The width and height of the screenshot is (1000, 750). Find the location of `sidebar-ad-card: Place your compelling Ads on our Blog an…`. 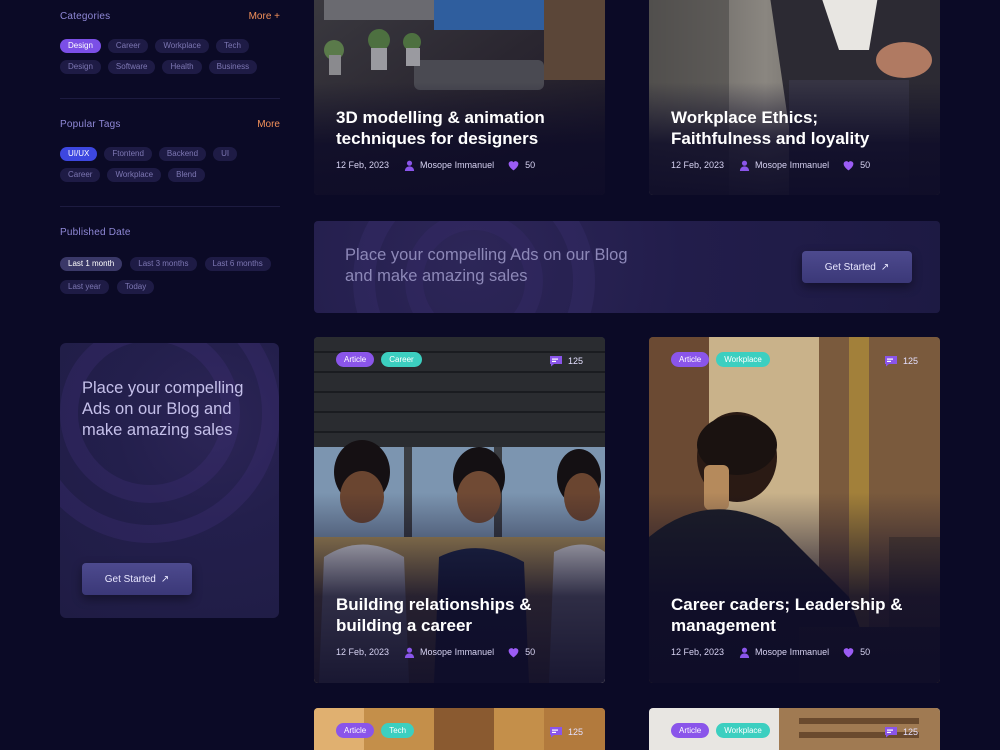

sidebar-ad-card: Place your compelling Ads on our Blog an… is located at coordinates (169, 480).